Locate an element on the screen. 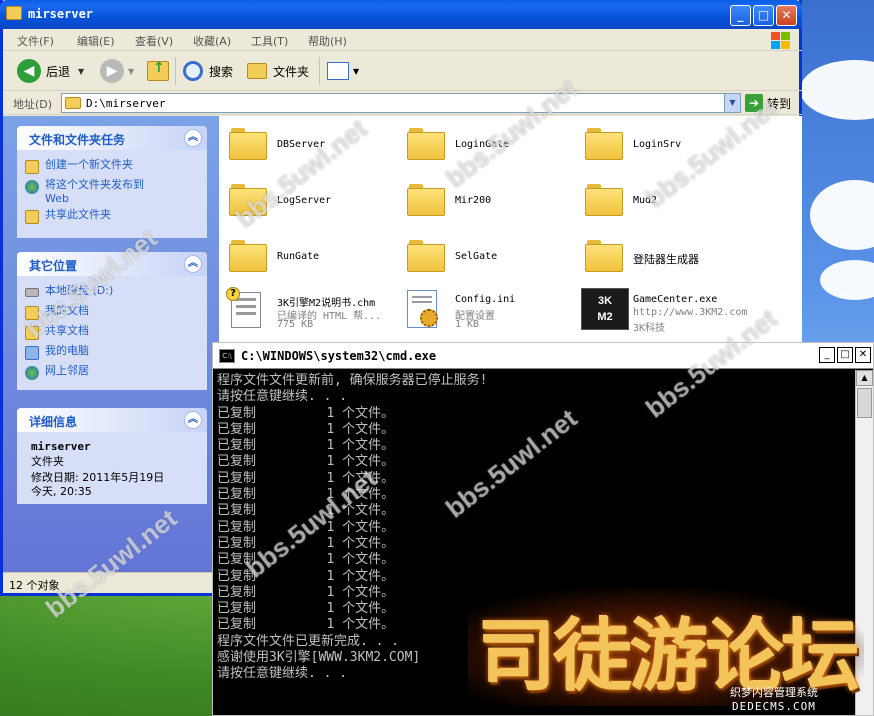  panel-title: 详细信息 is located at coordinates (53, 422).